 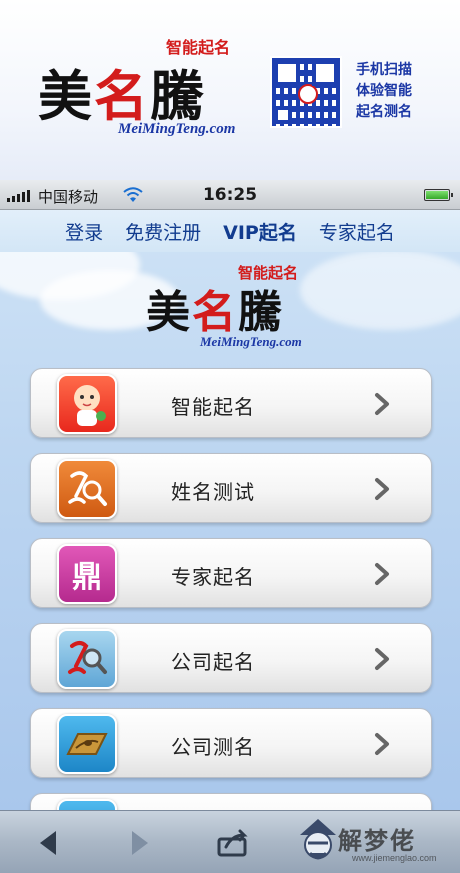 I want to click on baby-icon, so click(x=87, y=404).